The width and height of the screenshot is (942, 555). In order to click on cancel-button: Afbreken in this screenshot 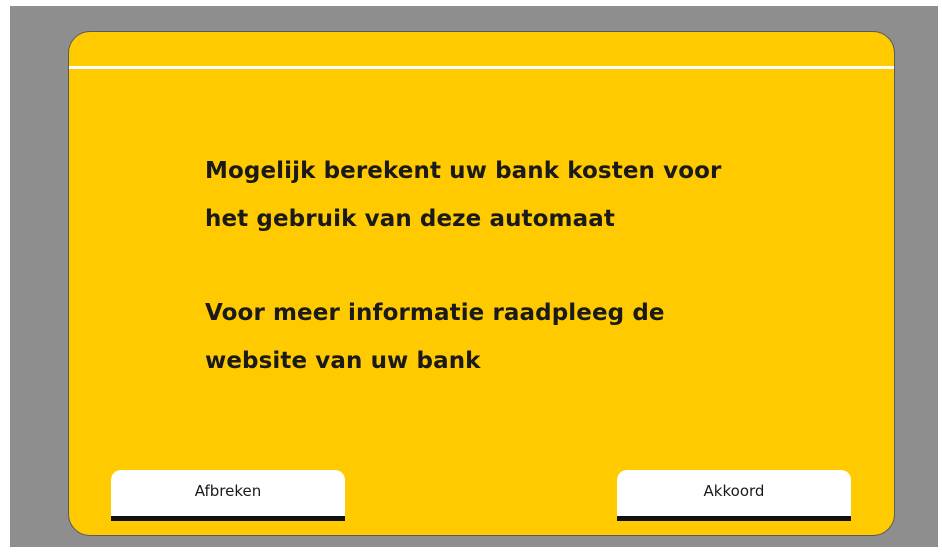, I will do `click(228, 495)`.